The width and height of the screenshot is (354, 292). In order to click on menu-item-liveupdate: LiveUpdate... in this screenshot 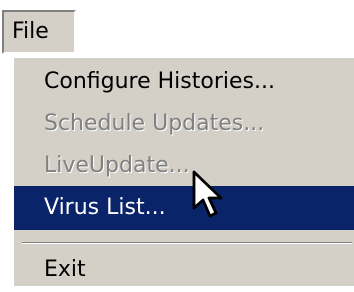, I will do `click(184, 166)`.